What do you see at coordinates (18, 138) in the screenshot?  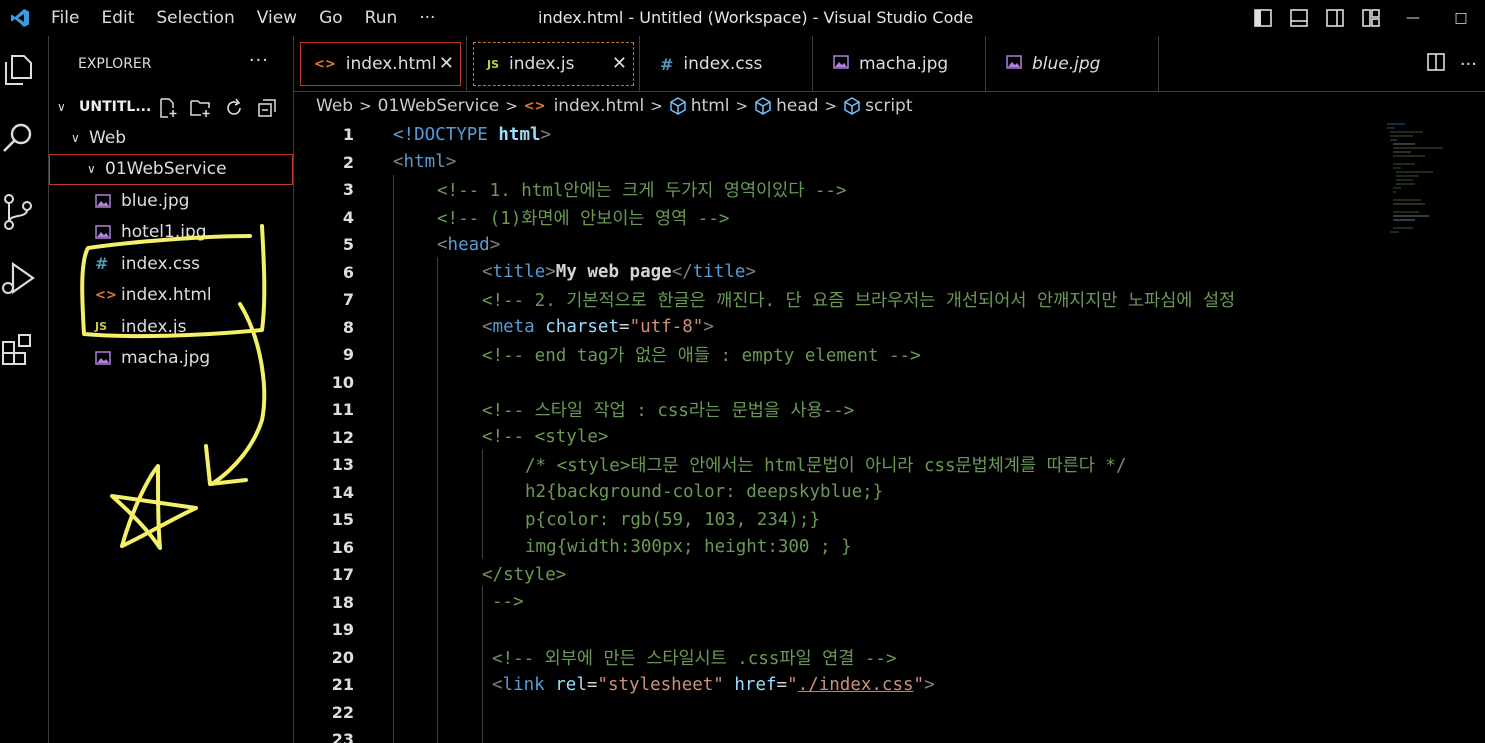 I see `search-icon` at bounding box center [18, 138].